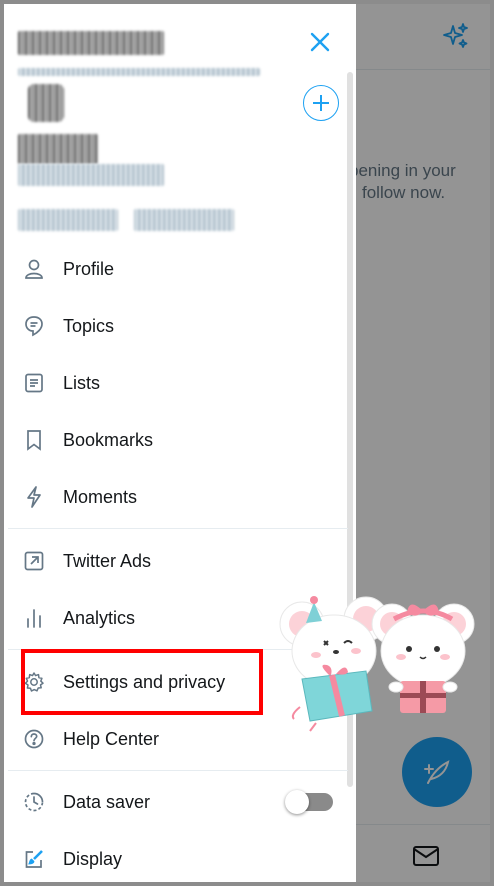 This screenshot has height=886, width=494. Describe the element at coordinates (58, 149) in the screenshot. I see `account-display-name-redacted` at that location.